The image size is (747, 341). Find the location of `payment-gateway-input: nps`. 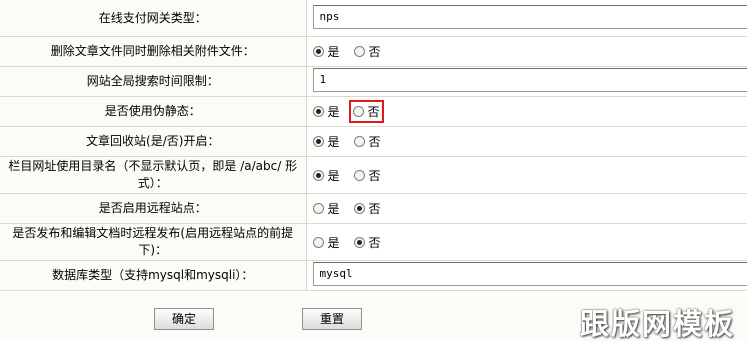

payment-gateway-input: nps is located at coordinates (529, 16).